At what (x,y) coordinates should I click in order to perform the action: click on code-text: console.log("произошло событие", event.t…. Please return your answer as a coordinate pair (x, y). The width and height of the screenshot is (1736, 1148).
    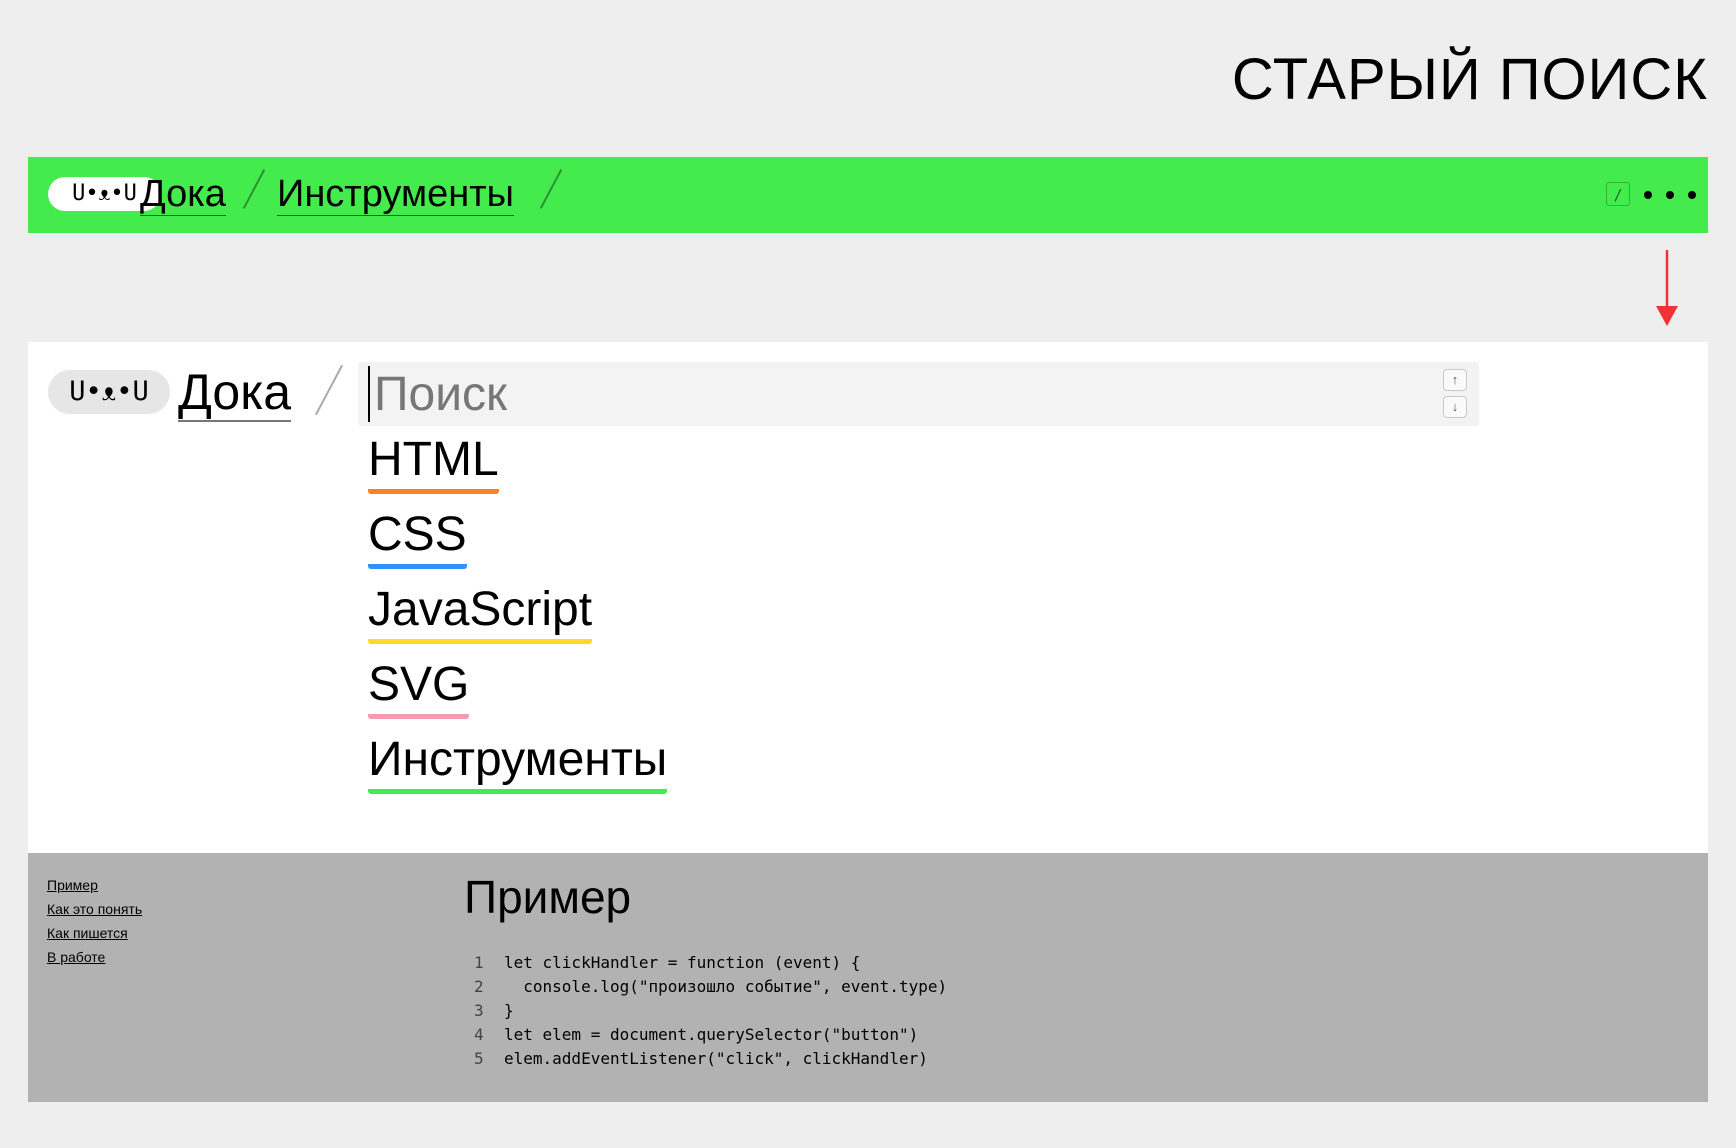
    Looking at the image, I should click on (726, 986).